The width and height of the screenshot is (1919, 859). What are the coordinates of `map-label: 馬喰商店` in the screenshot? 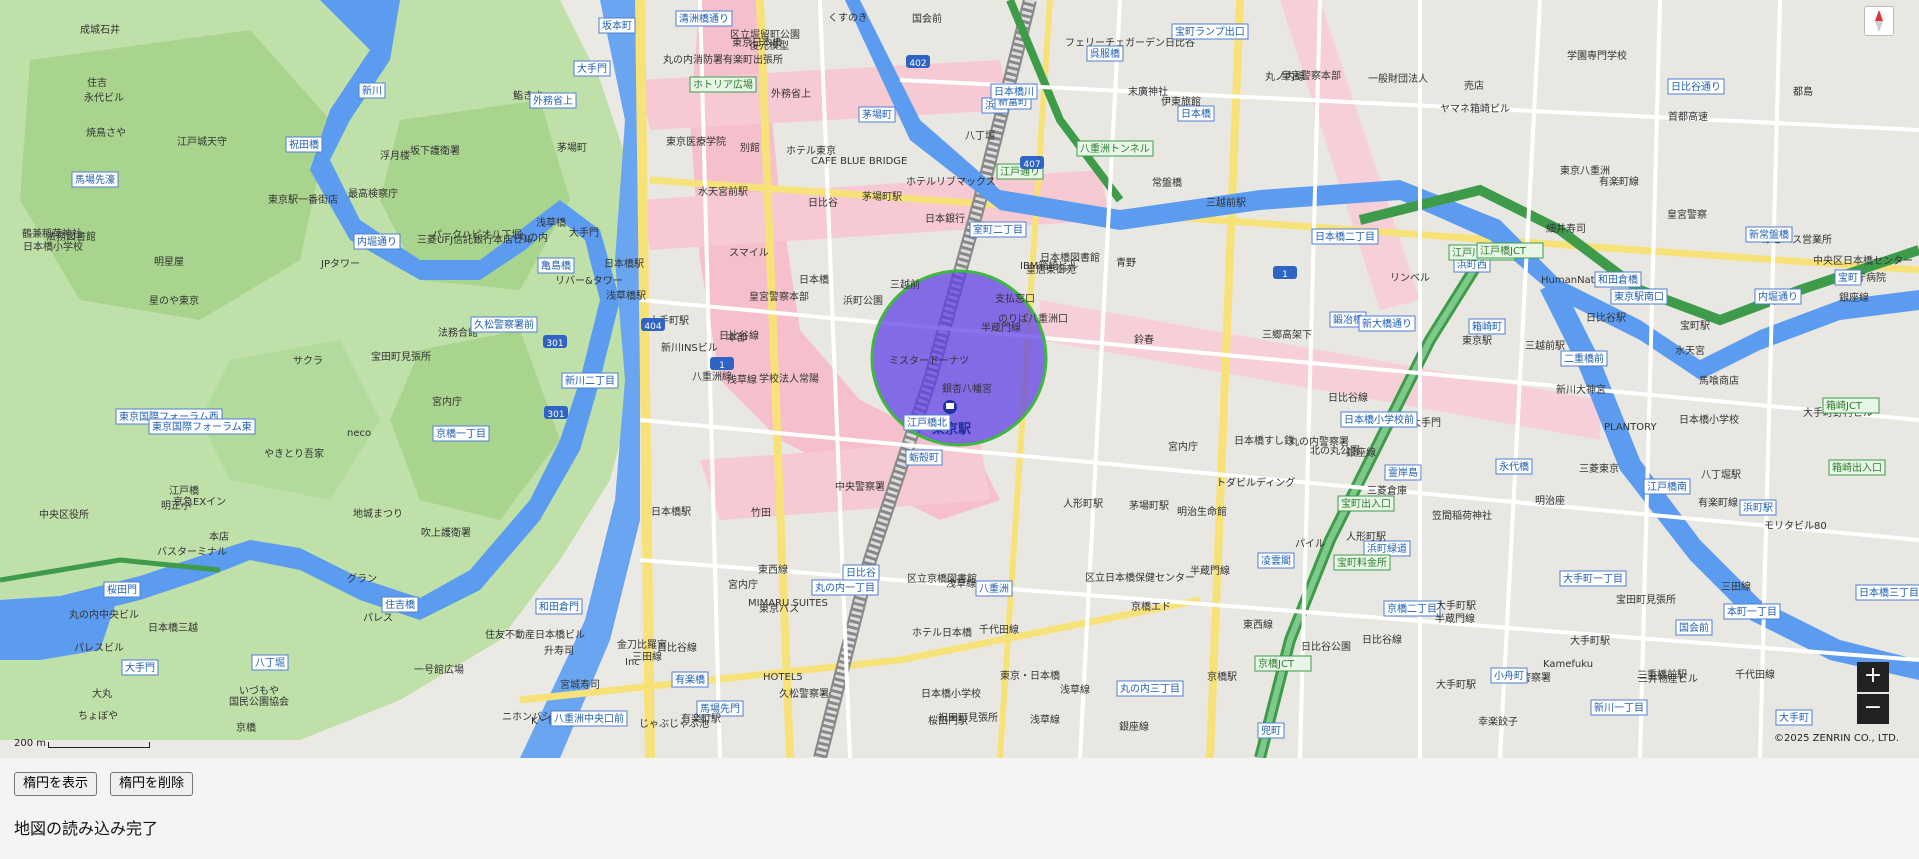 It's located at (1719, 380).